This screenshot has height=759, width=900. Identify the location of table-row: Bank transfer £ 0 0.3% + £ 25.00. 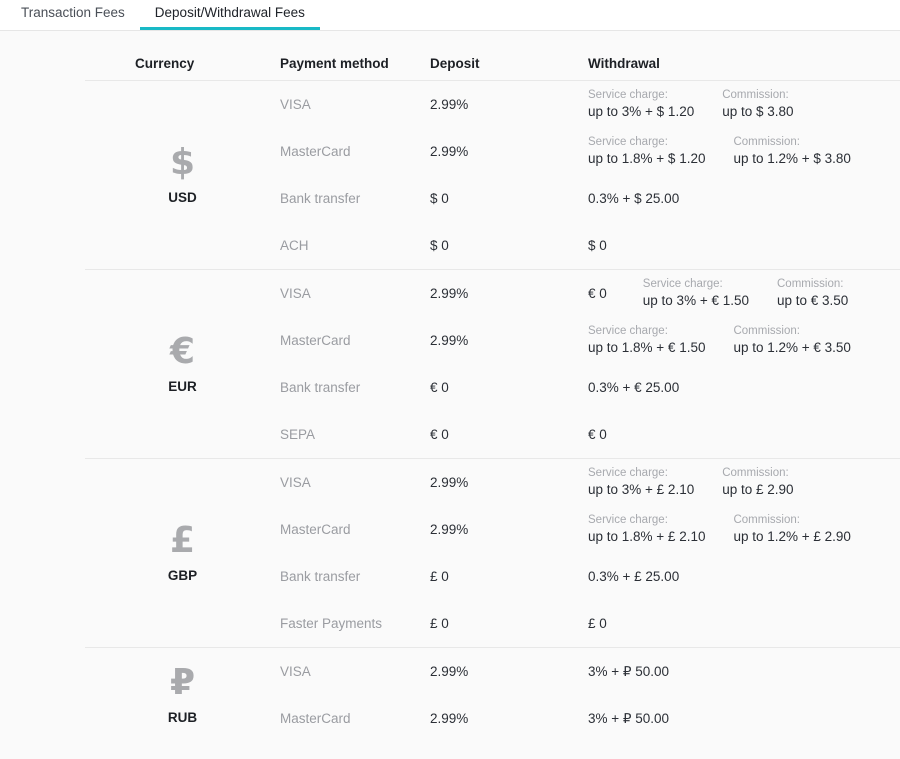
(590, 576).